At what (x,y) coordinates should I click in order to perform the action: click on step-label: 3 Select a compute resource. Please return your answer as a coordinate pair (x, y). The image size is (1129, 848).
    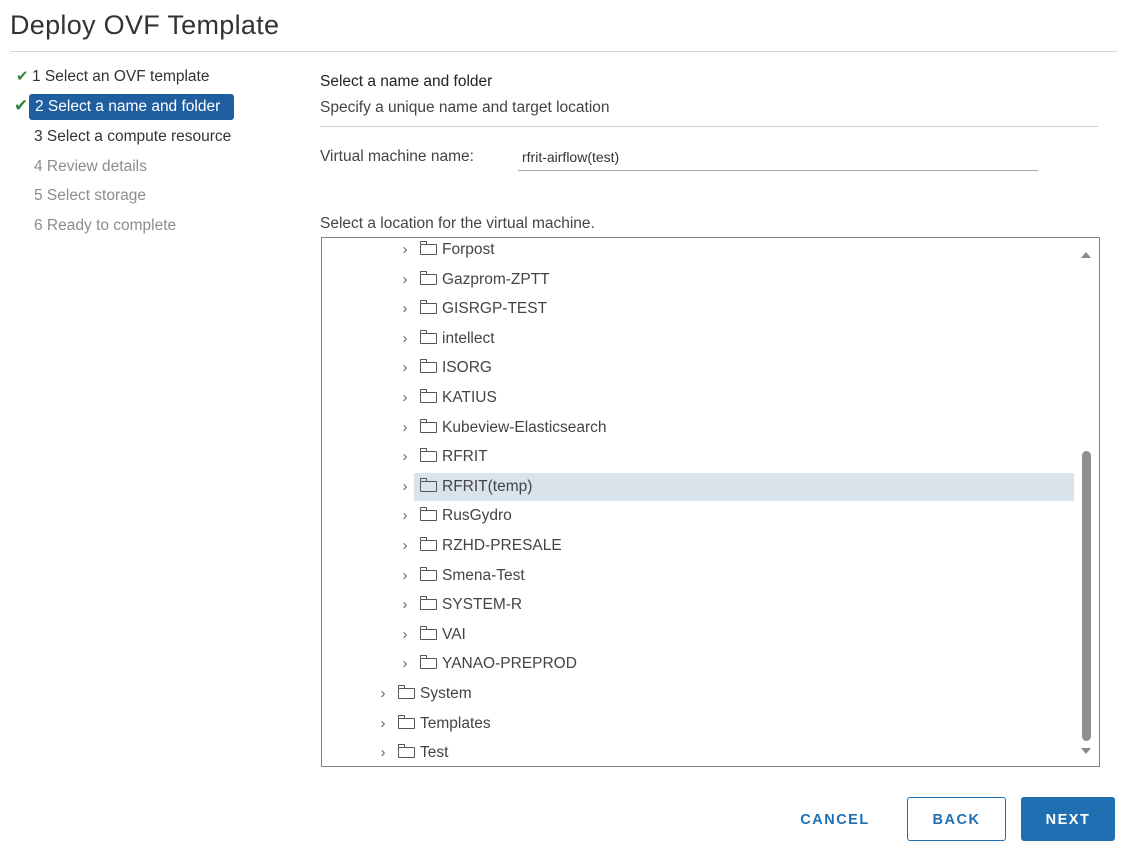
    Looking at the image, I should click on (133, 136).